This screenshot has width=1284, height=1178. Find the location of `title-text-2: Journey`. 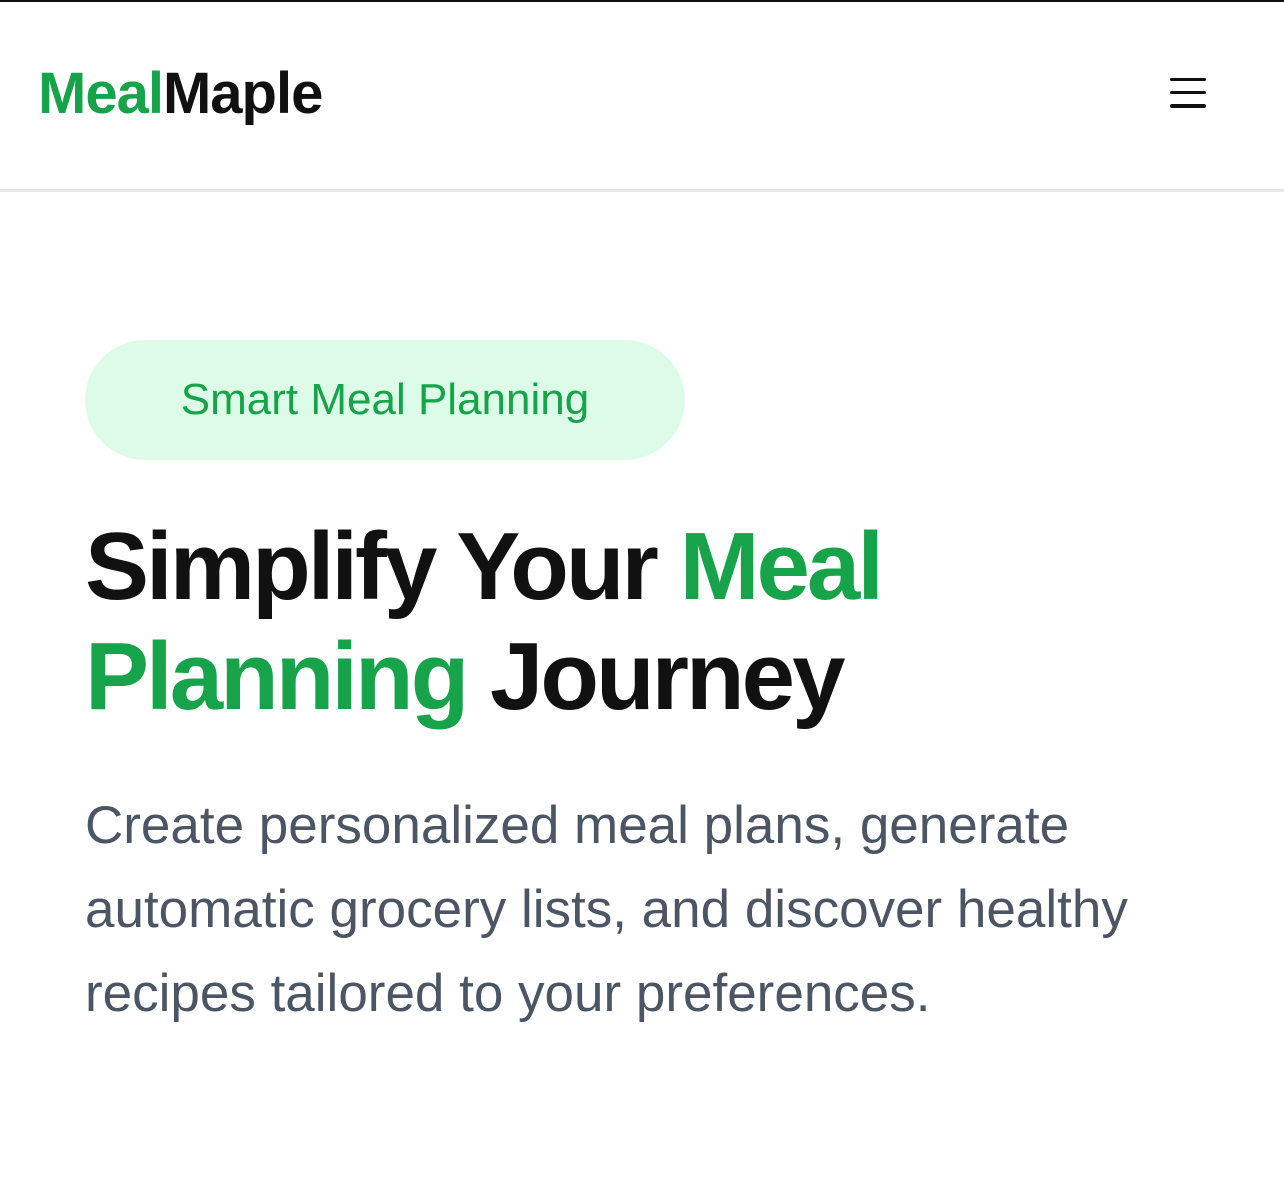

title-text-2: Journey is located at coordinates (655, 676).